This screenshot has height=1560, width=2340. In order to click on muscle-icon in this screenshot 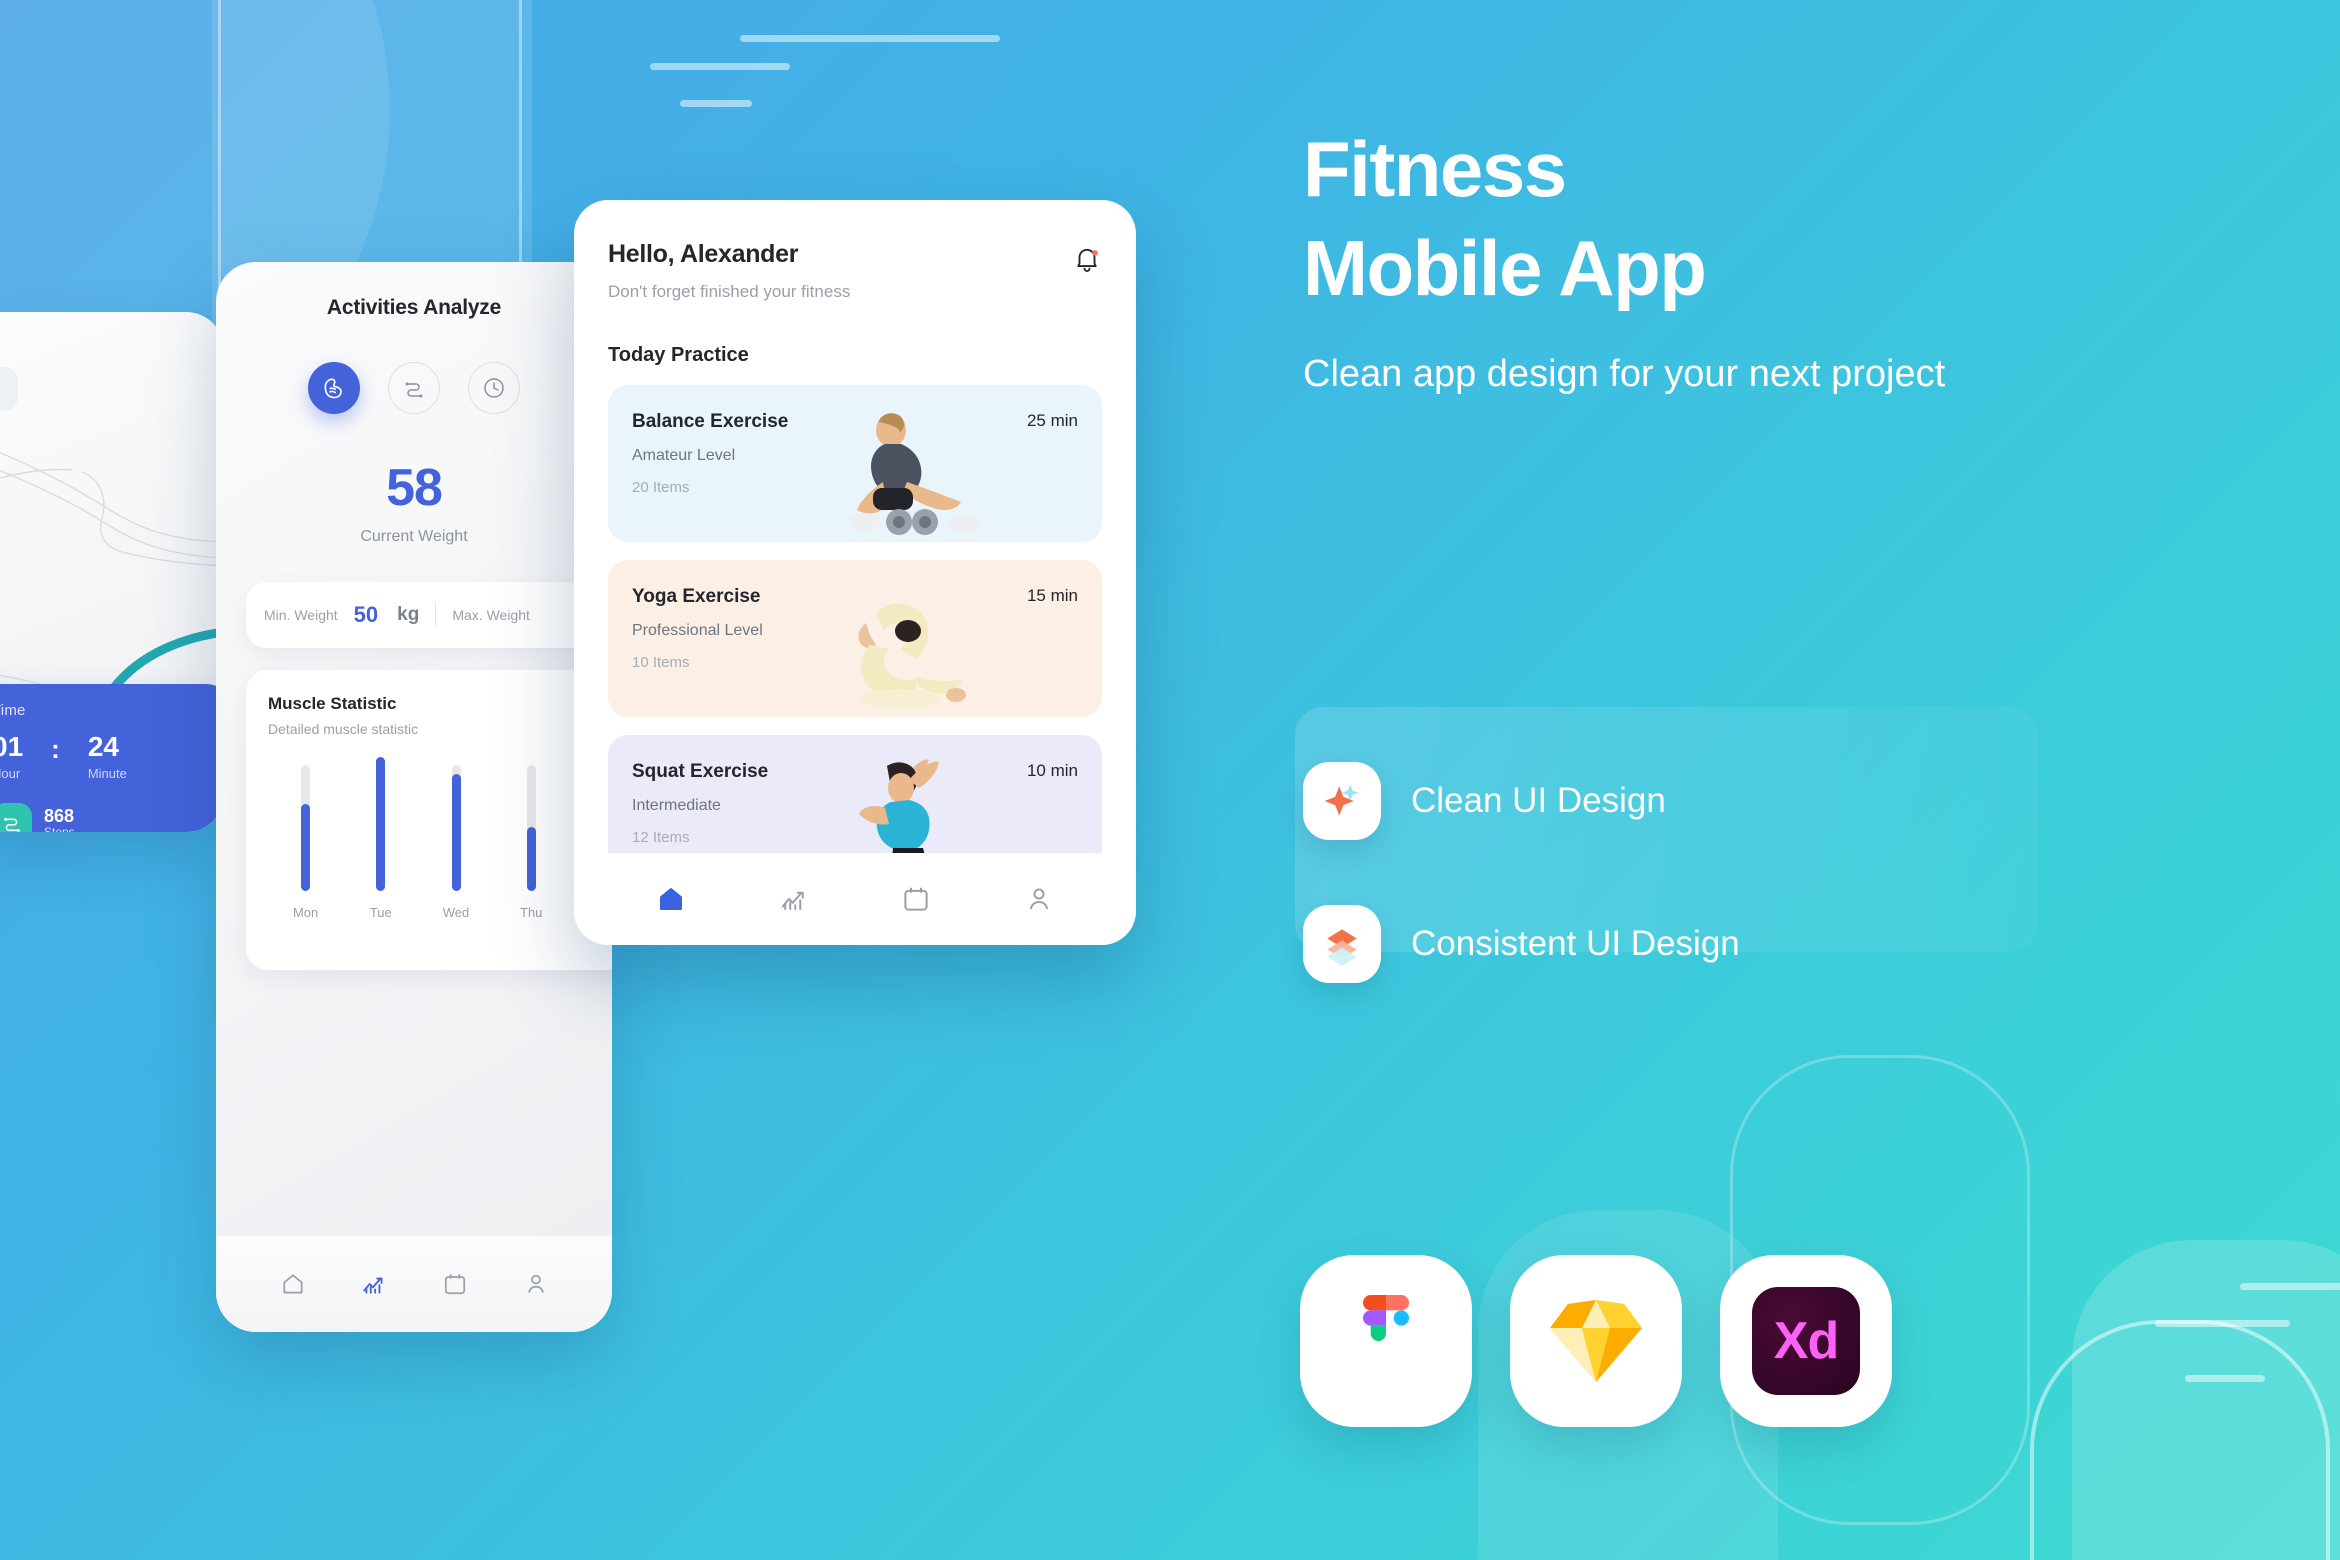, I will do `click(333, 388)`.